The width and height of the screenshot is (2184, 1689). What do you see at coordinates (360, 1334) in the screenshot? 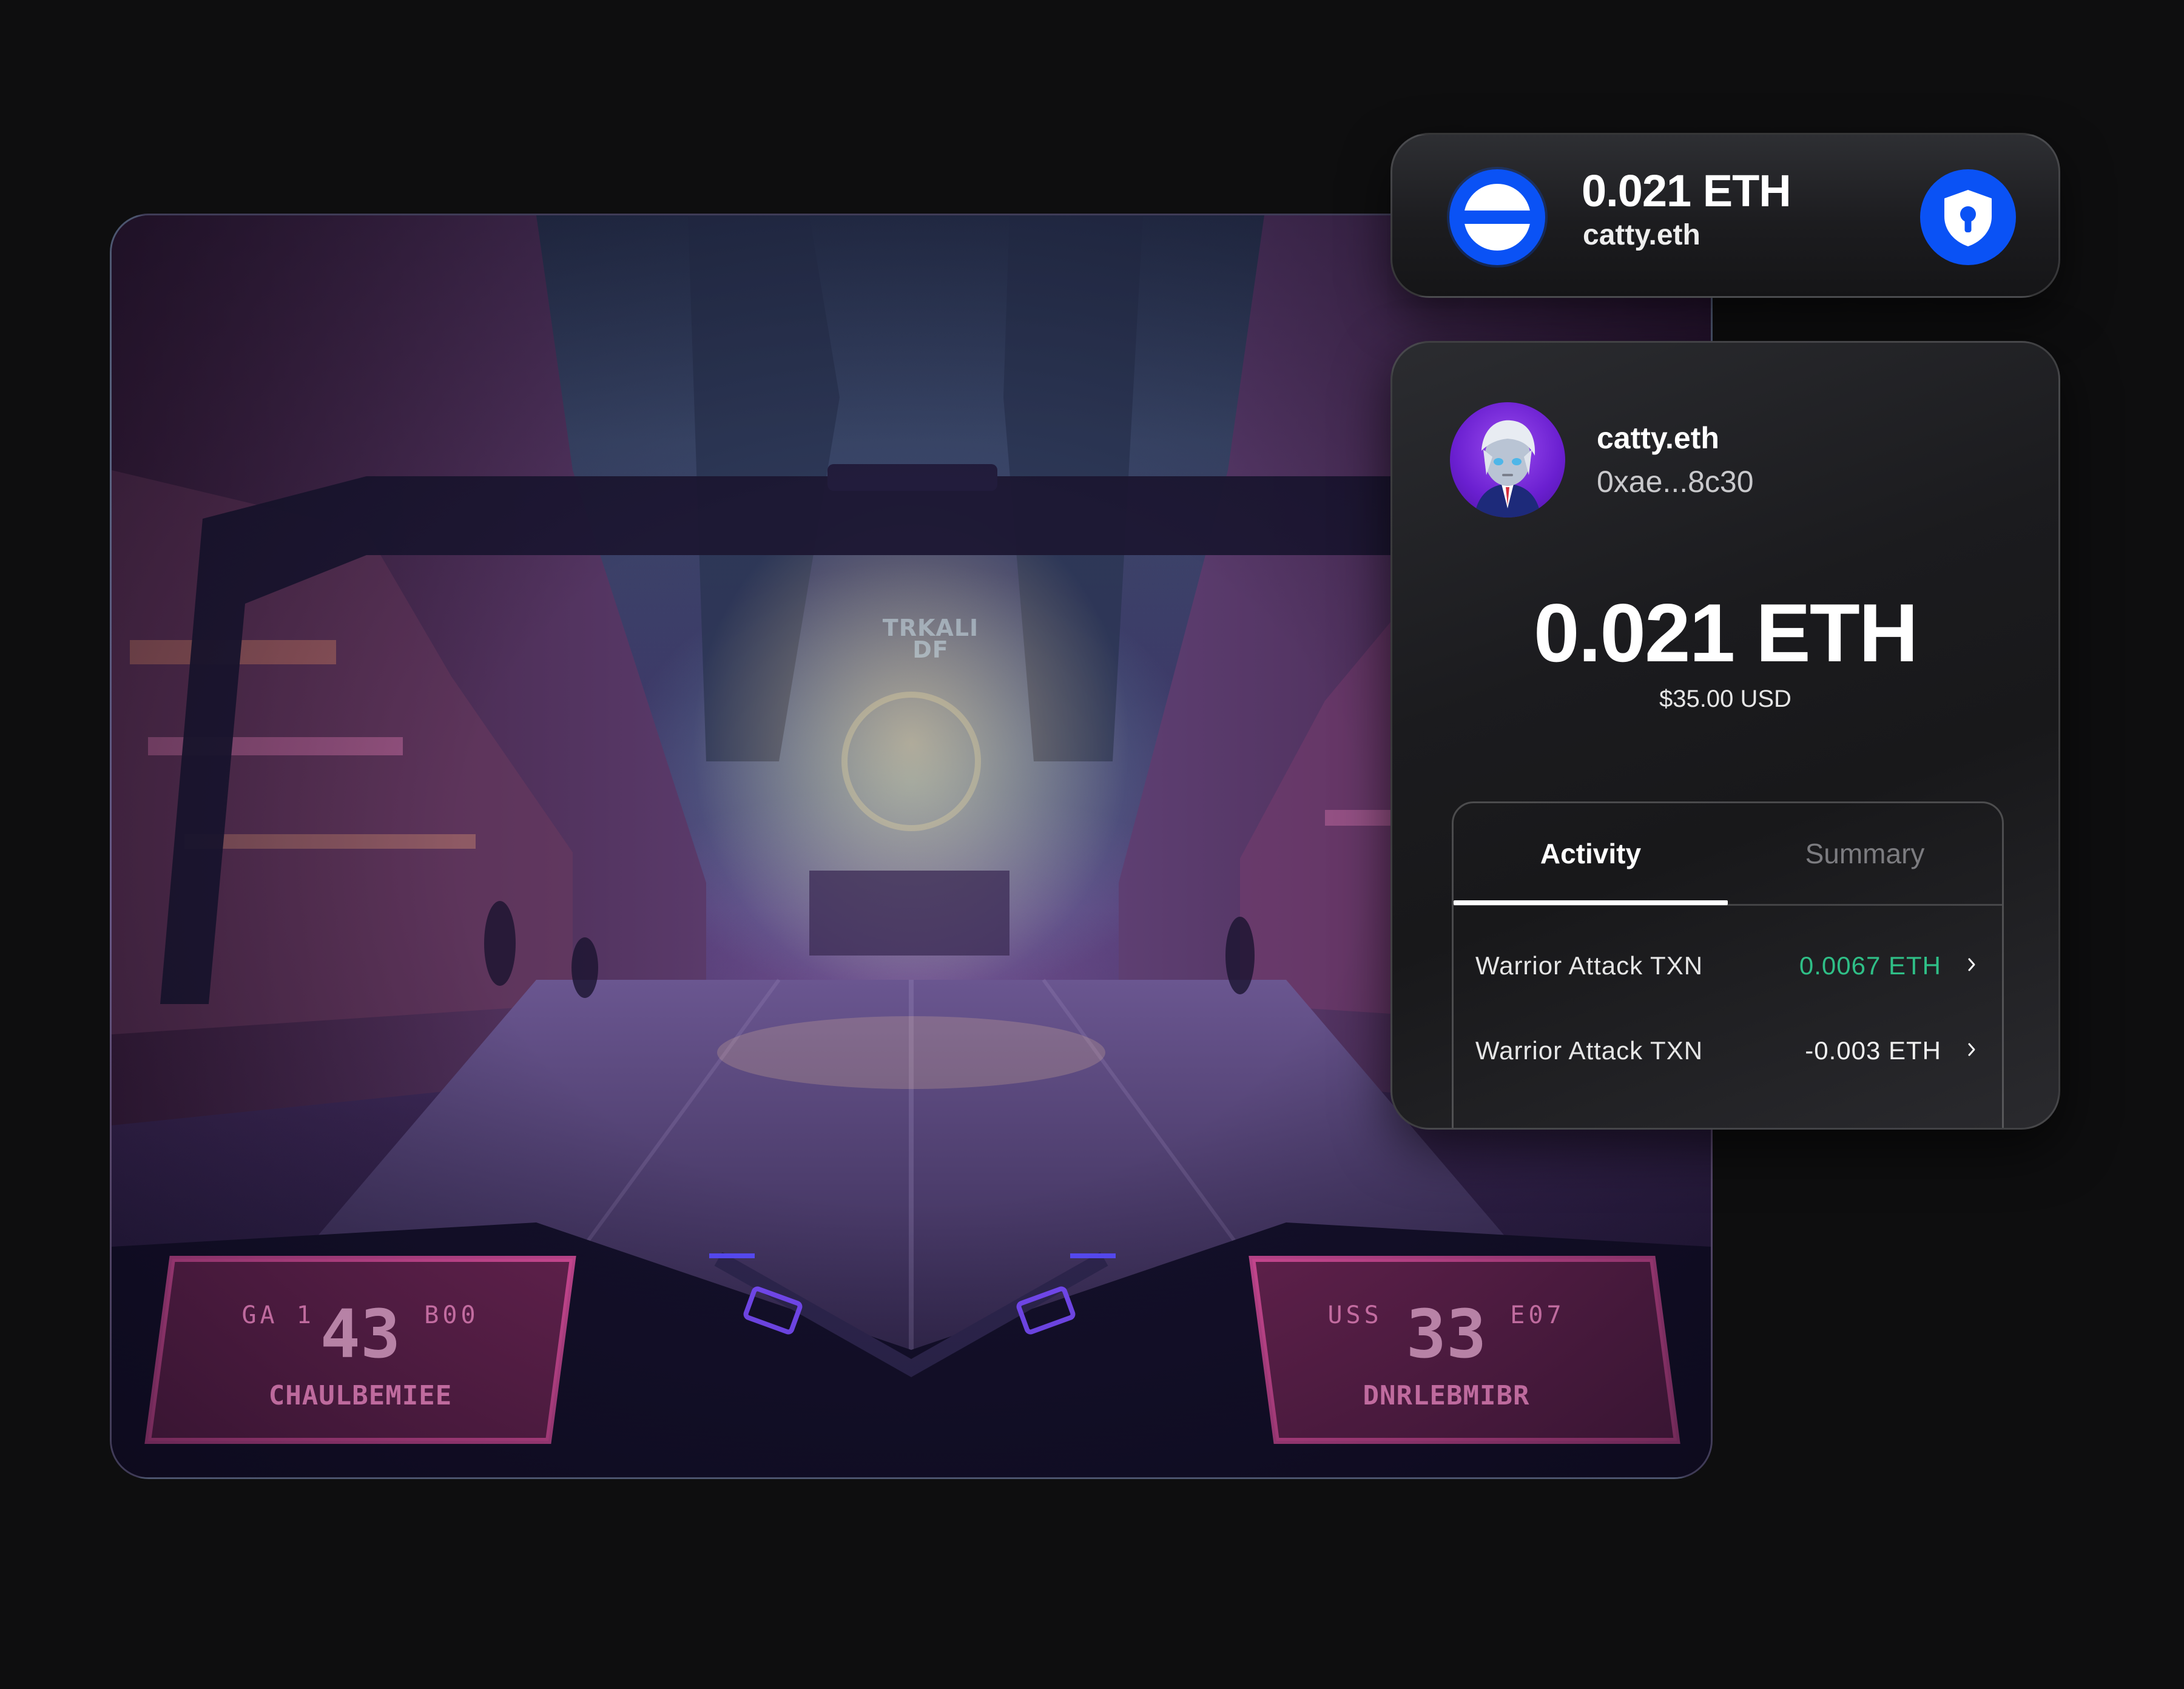
I see `hud-left-number: 43` at bounding box center [360, 1334].